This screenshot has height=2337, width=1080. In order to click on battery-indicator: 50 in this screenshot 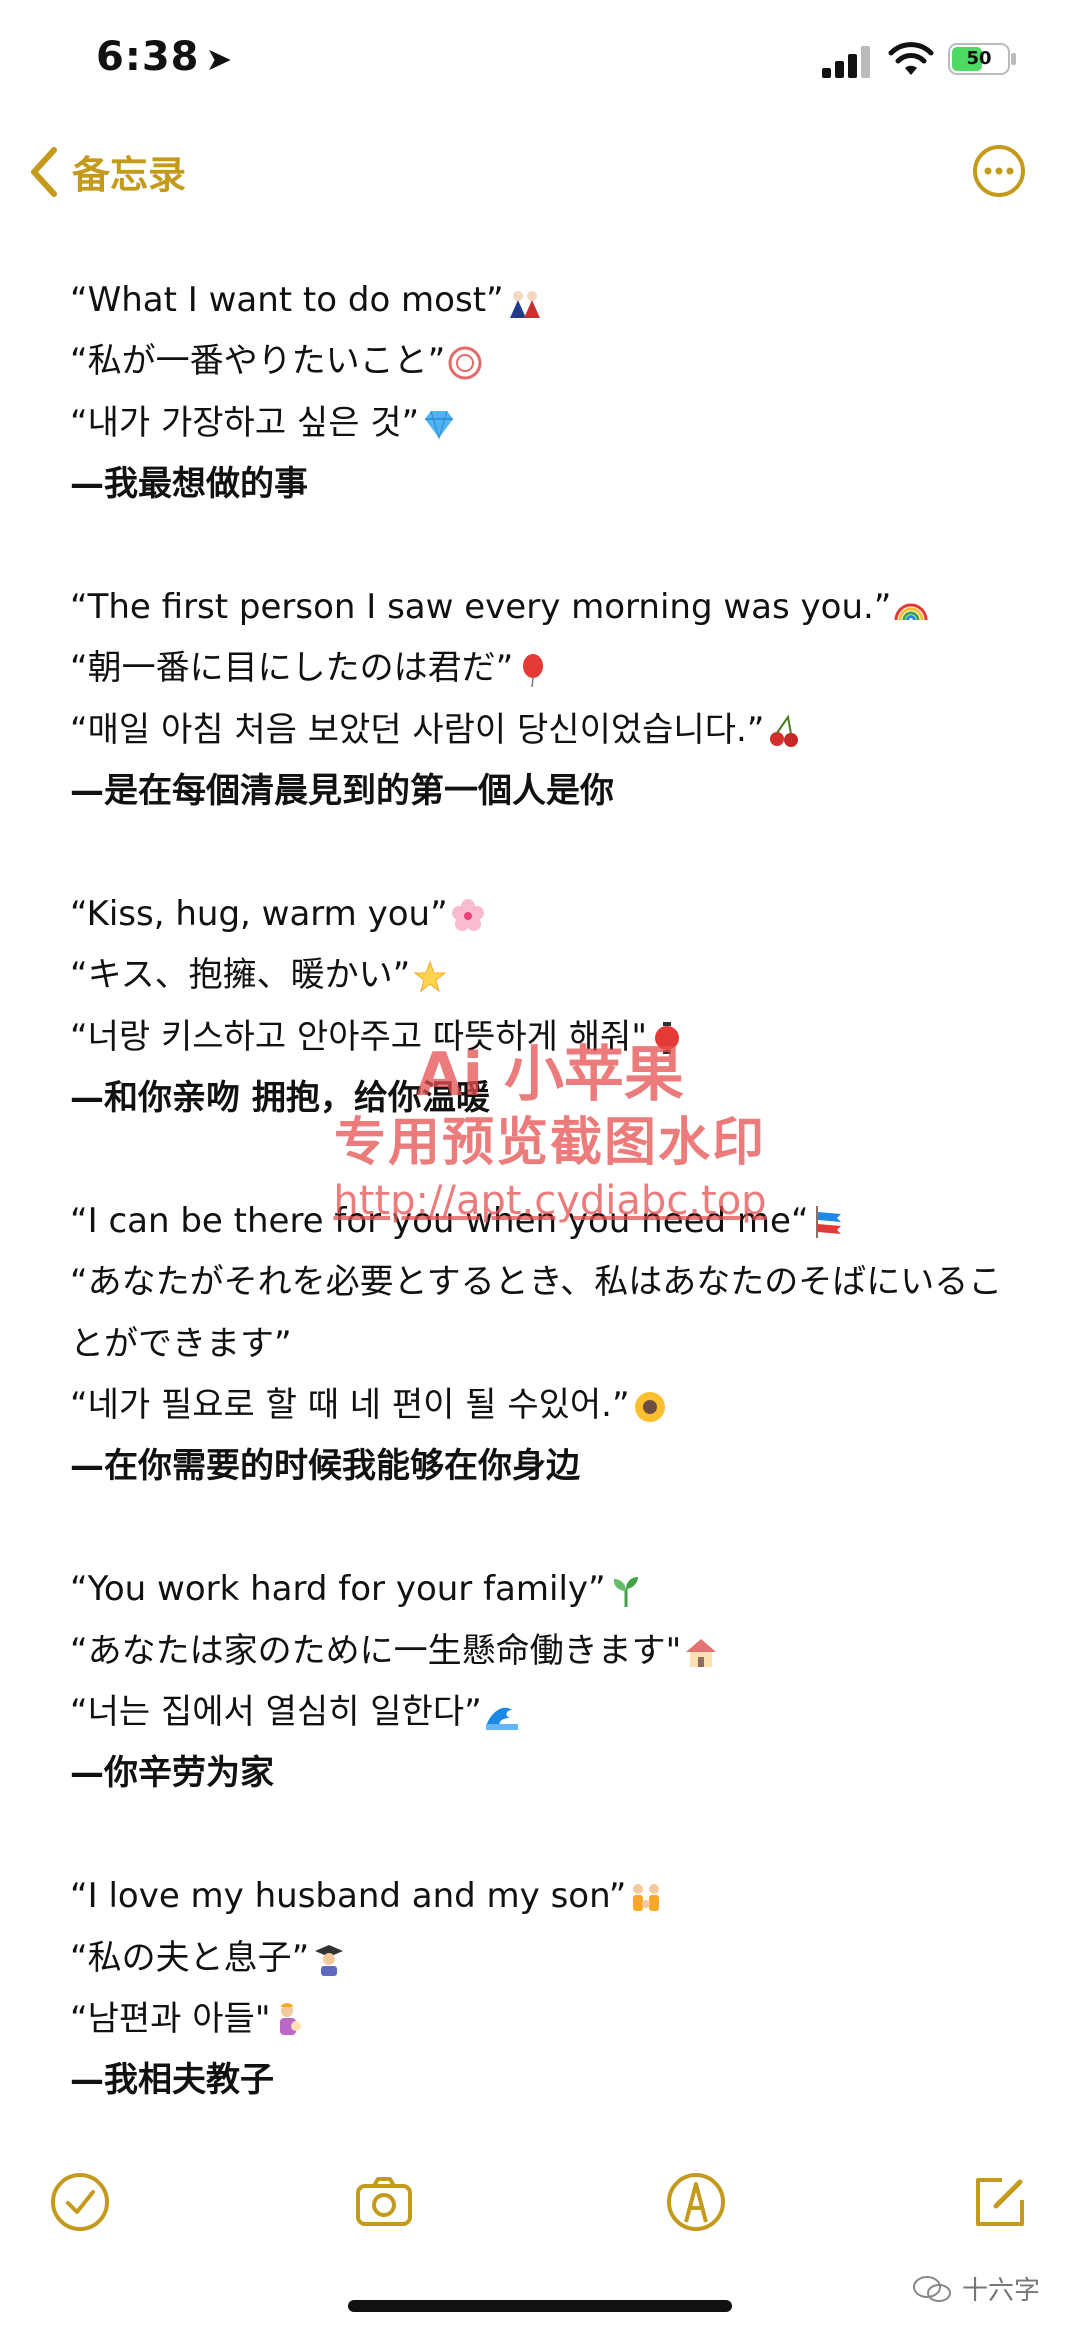, I will do `click(983, 59)`.